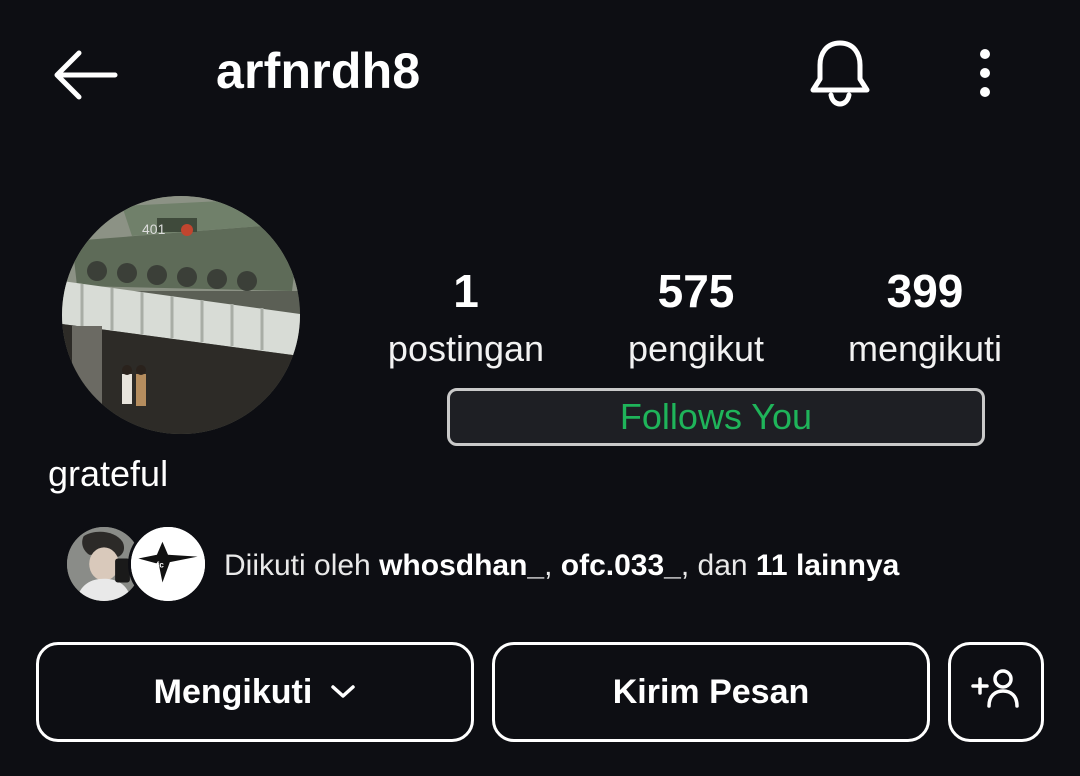 This screenshot has width=1080, height=776. What do you see at coordinates (696, 320) in the screenshot?
I see `followers-count: 575 pengikut` at bounding box center [696, 320].